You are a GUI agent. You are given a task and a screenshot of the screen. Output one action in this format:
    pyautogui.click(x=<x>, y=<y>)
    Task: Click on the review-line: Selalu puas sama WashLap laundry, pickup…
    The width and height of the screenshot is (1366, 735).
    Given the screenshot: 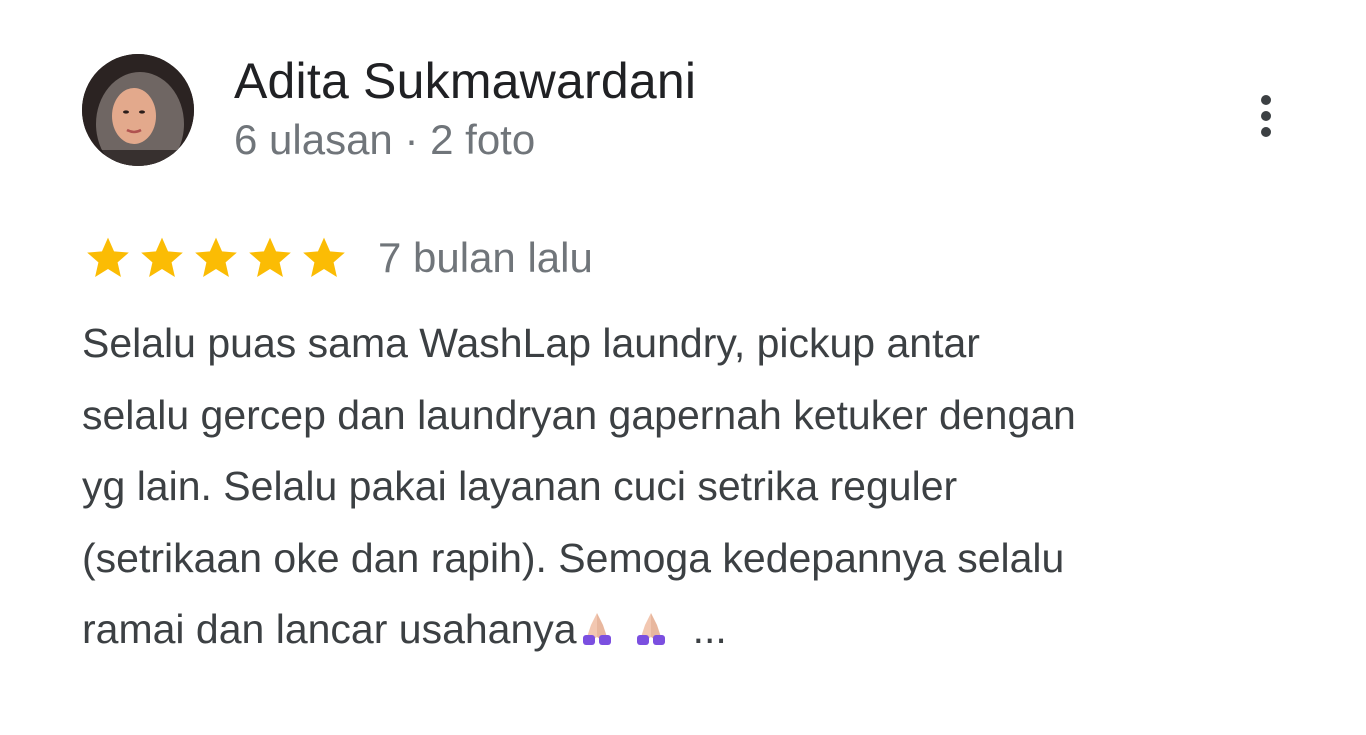 What is the action you would take?
    pyautogui.click(x=531, y=343)
    